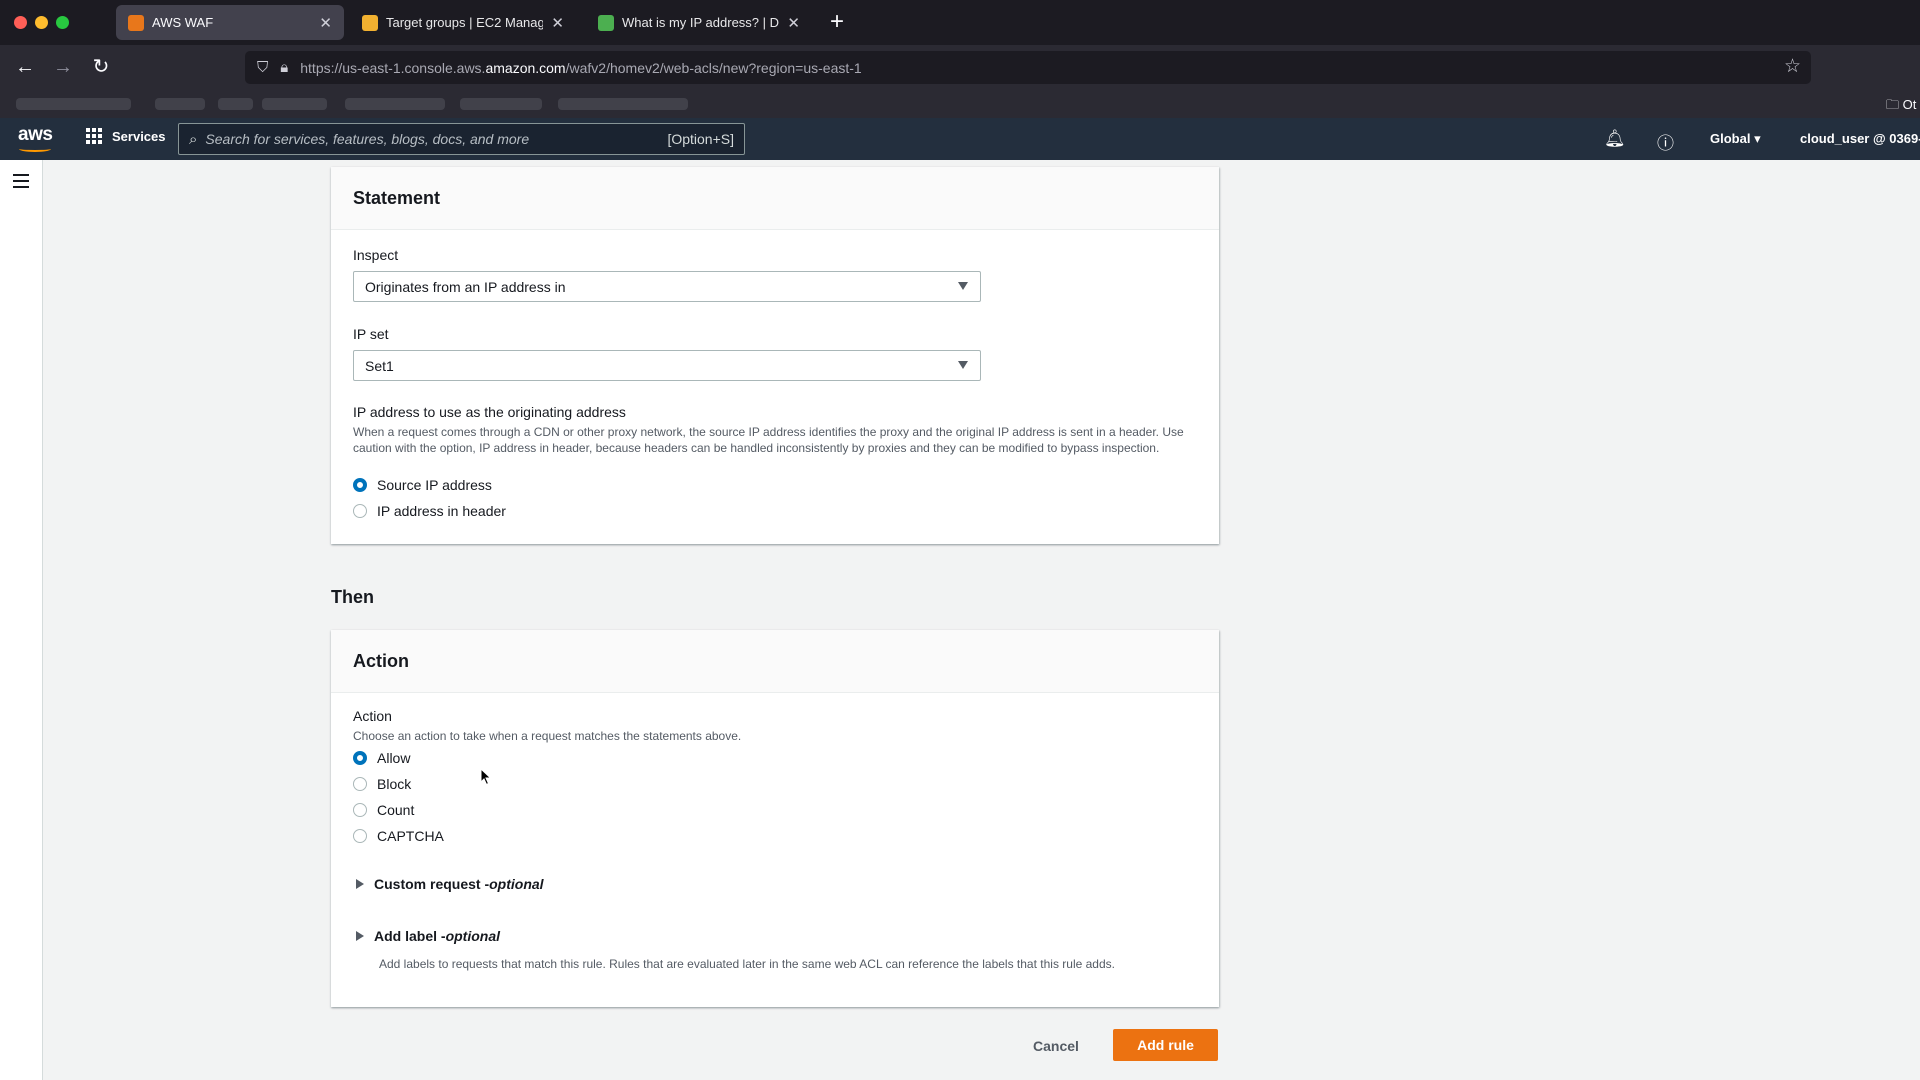 This screenshot has height=1080, width=1920. I want to click on apps-grid-icon, so click(94, 136).